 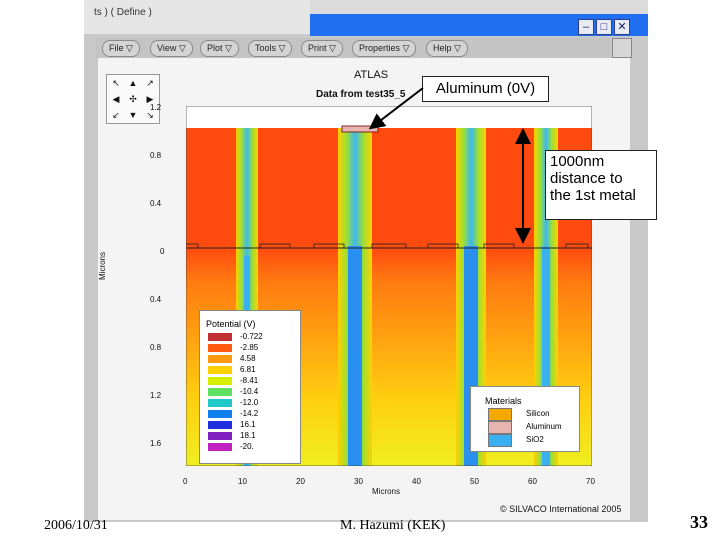 What do you see at coordinates (699, 522) in the screenshot?
I see `page-number: 33` at bounding box center [699, 522].